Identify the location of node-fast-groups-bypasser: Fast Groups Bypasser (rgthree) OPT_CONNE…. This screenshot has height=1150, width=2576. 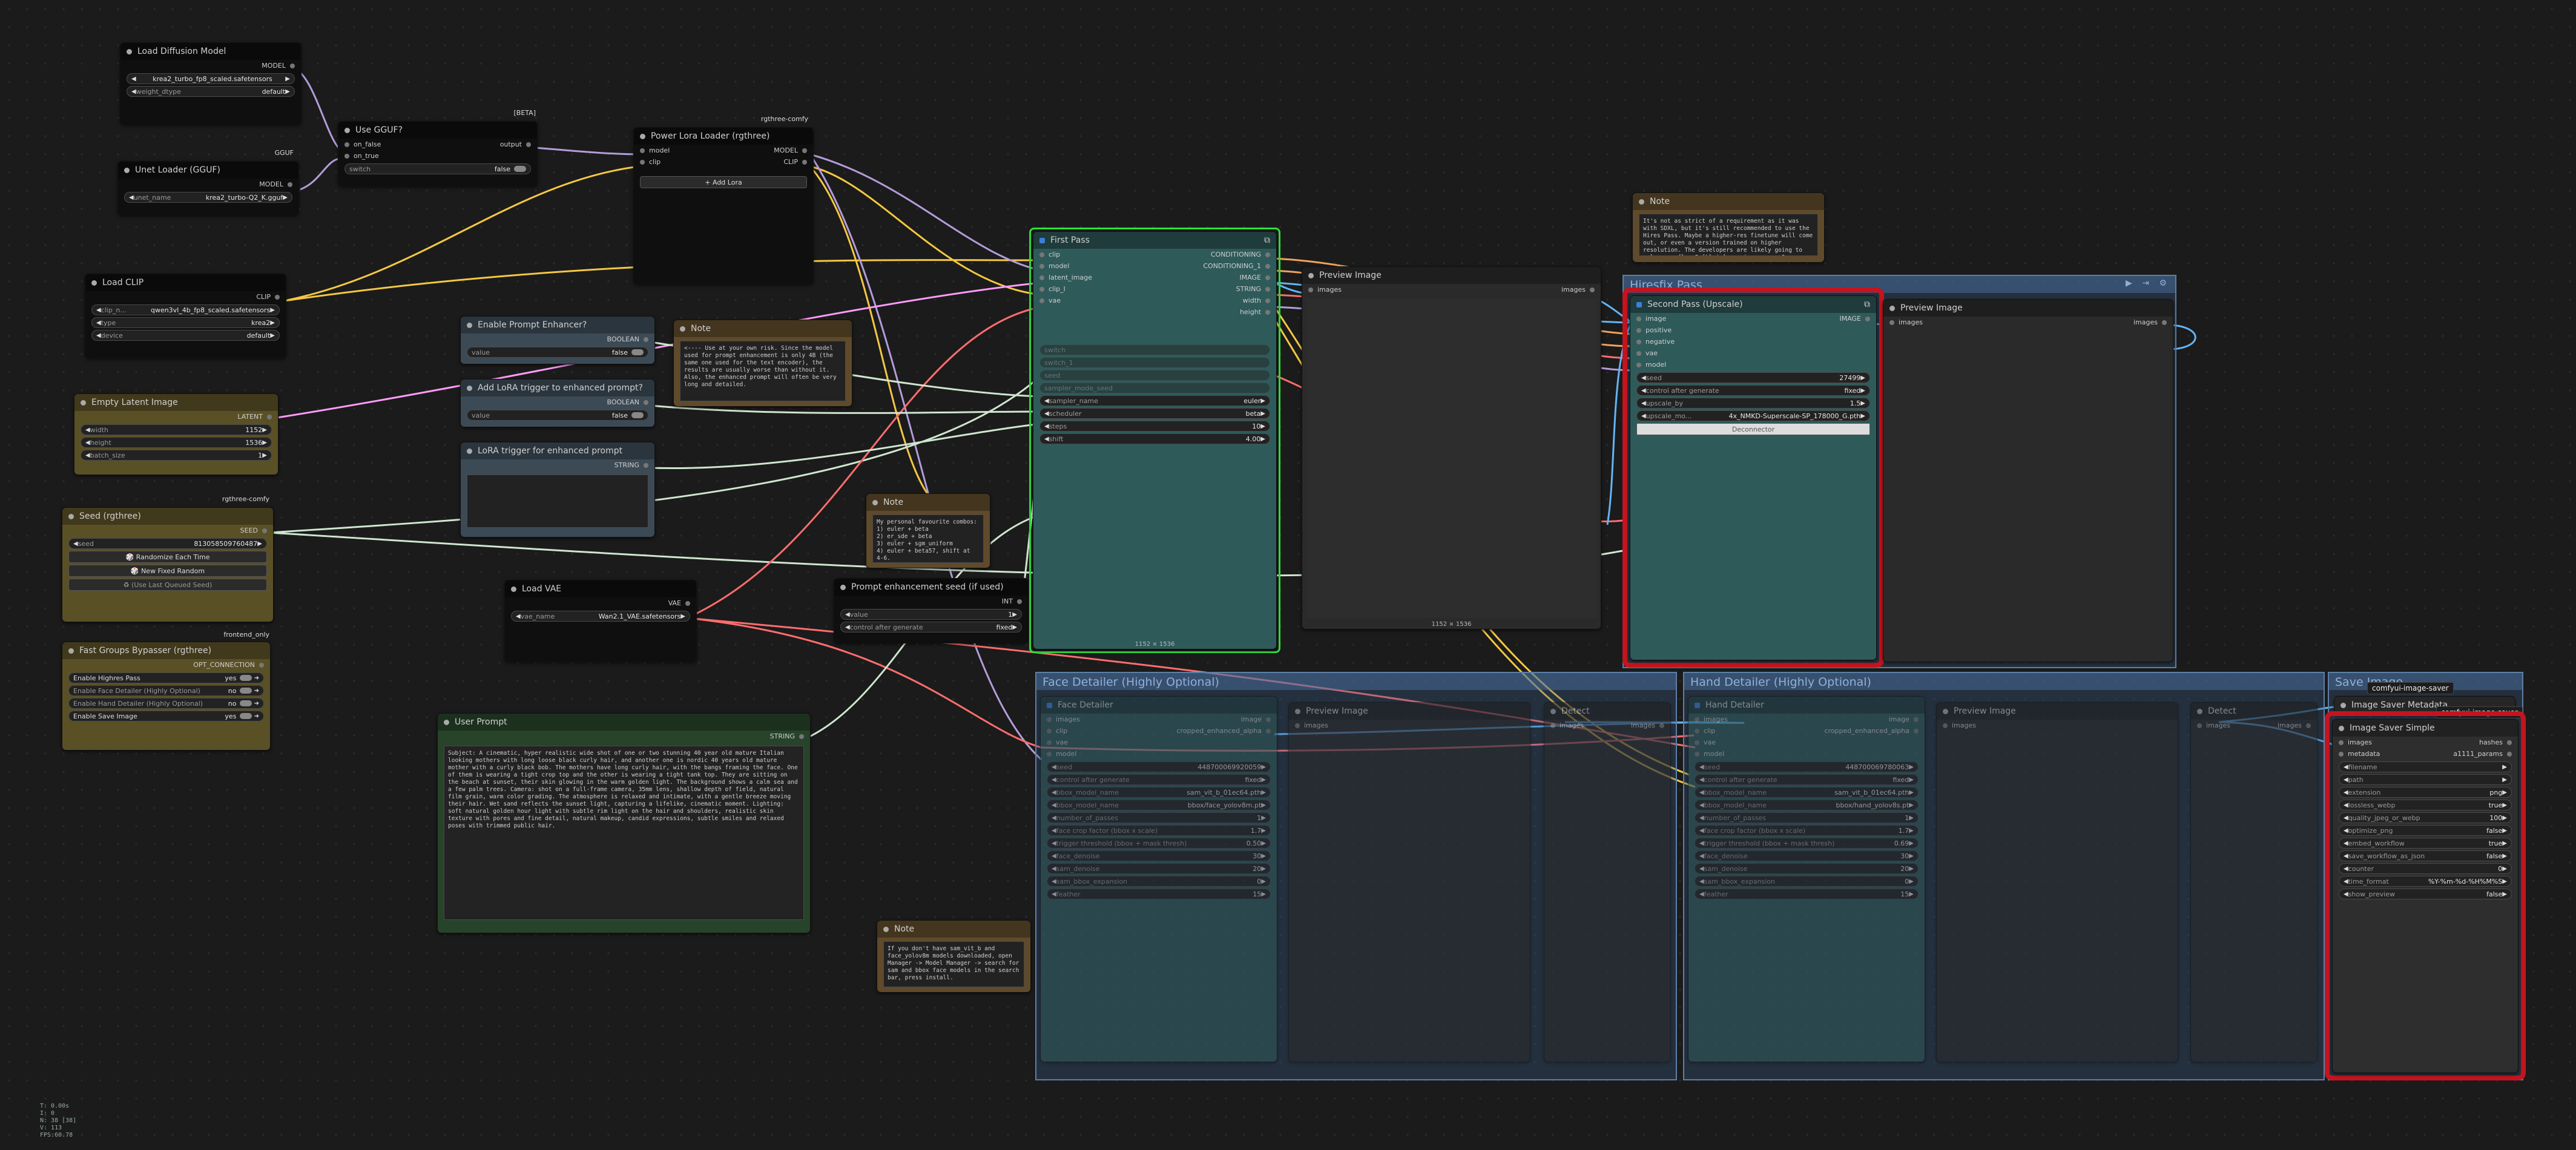
(166, 696).